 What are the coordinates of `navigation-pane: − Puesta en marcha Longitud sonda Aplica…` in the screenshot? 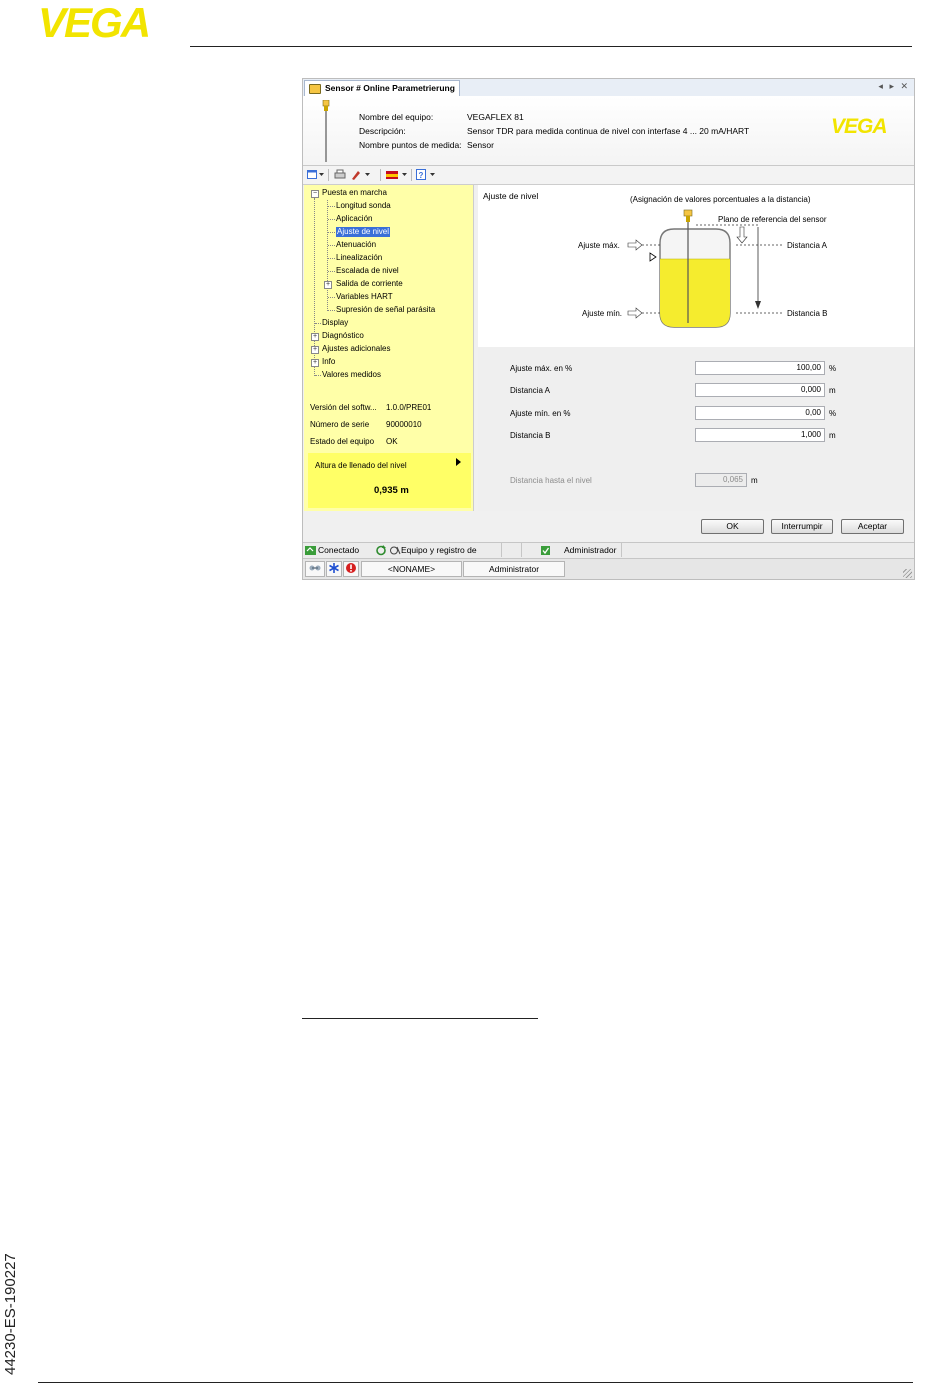 It's located at (389, 348).